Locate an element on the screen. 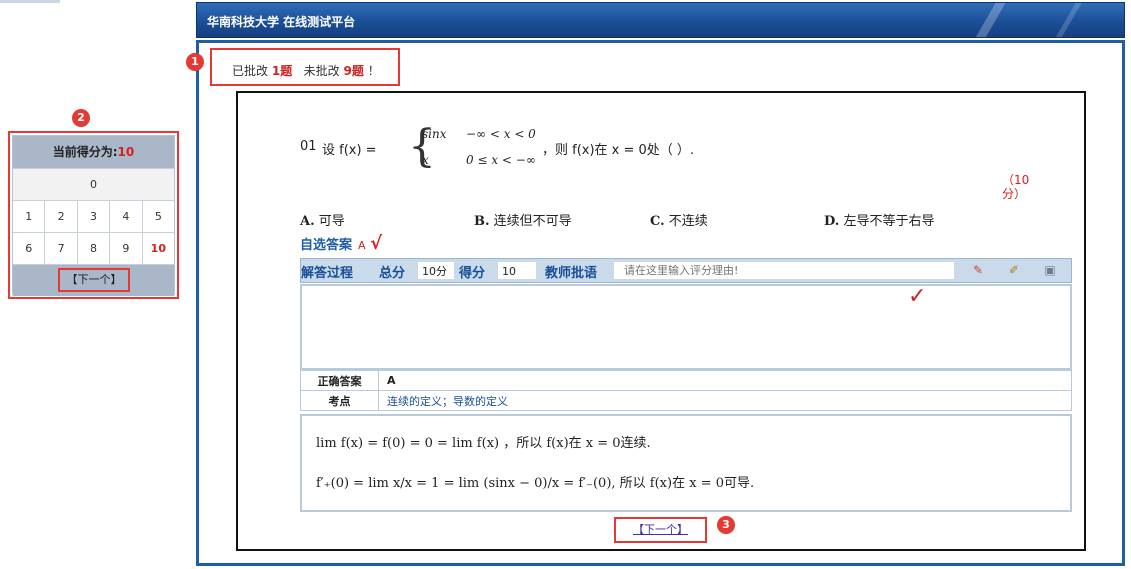 The image size is (1131, 569). option-d: D. 左导不等于右导 is located at coordinates (879, 219).